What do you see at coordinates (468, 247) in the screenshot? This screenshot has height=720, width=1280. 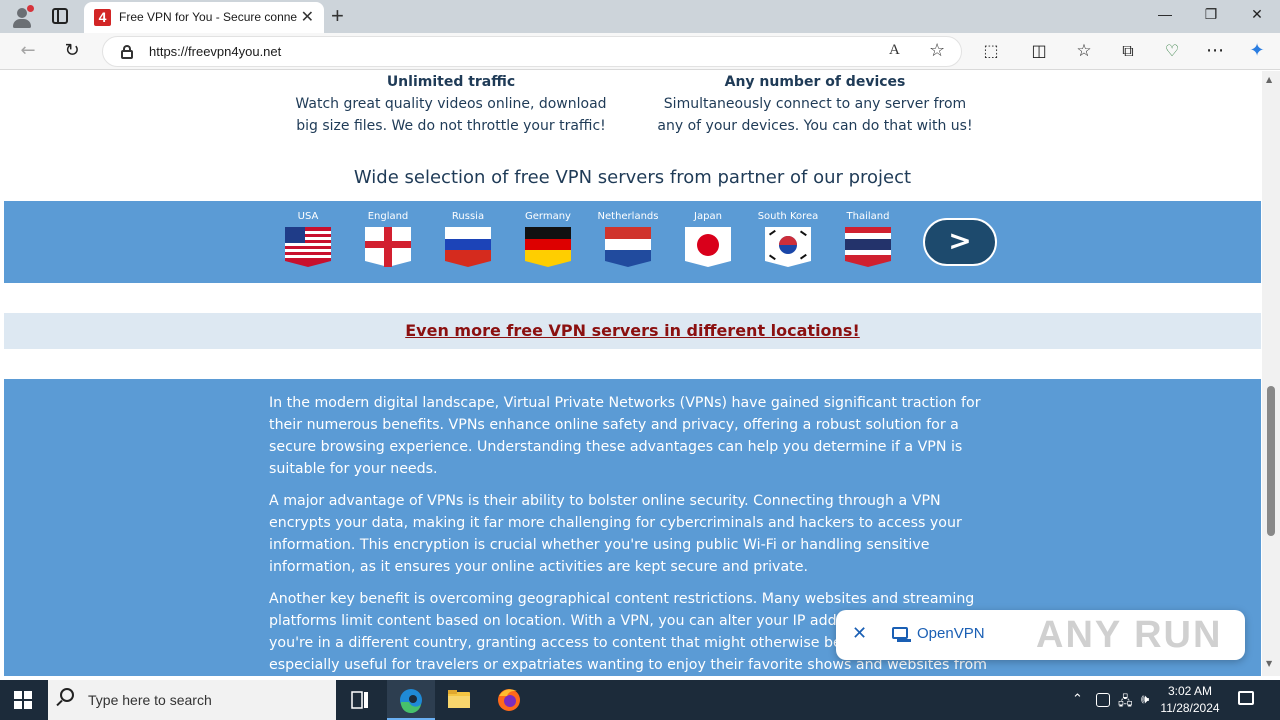 I see `russia-flag-icon` at bounding box center [468, 247].